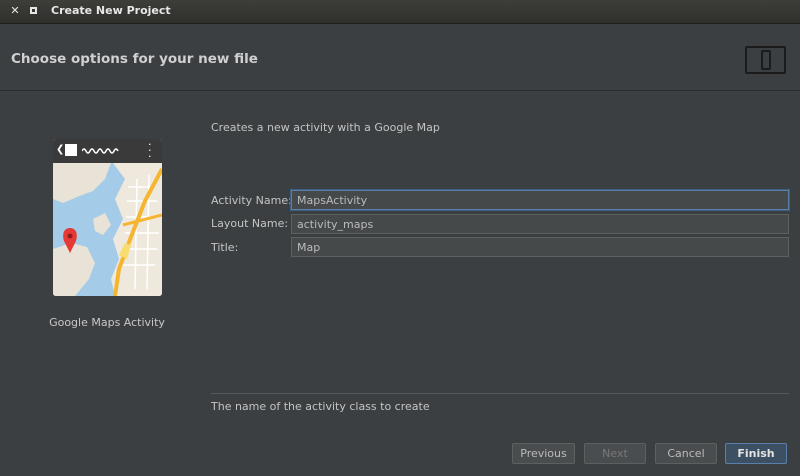 The height and width of the screenshot is (476, 800). Describe the element at coordinates (320, 406) in the screenshot. I see `help-text: The name of the activity class to create` at that location.